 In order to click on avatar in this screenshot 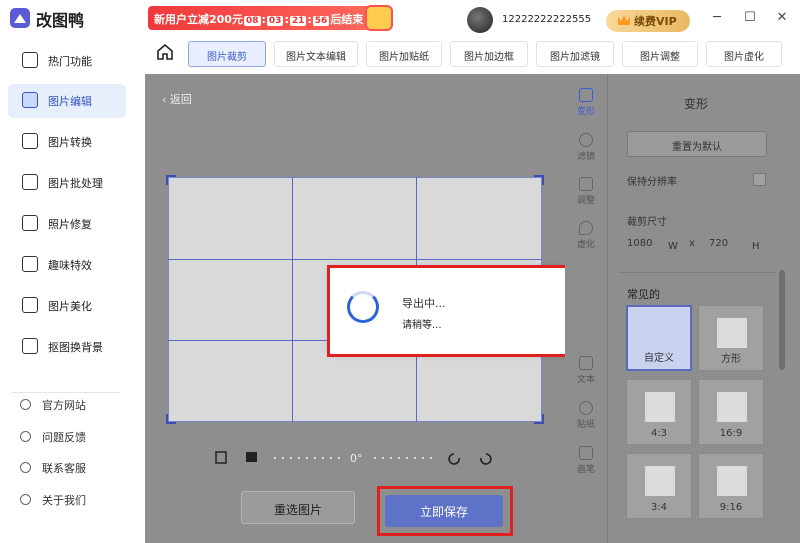, I will do `click(480, 20)`.